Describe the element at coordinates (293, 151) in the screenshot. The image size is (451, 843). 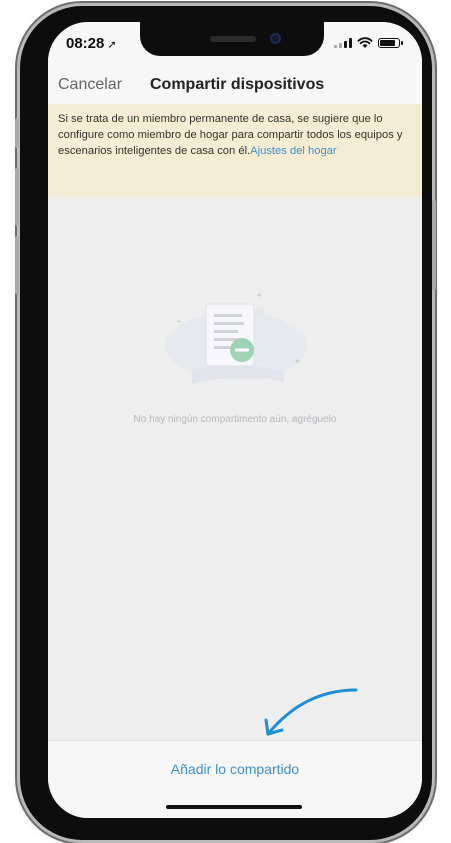
I see `home-settings-link: Ajustes del hogar` at that location.